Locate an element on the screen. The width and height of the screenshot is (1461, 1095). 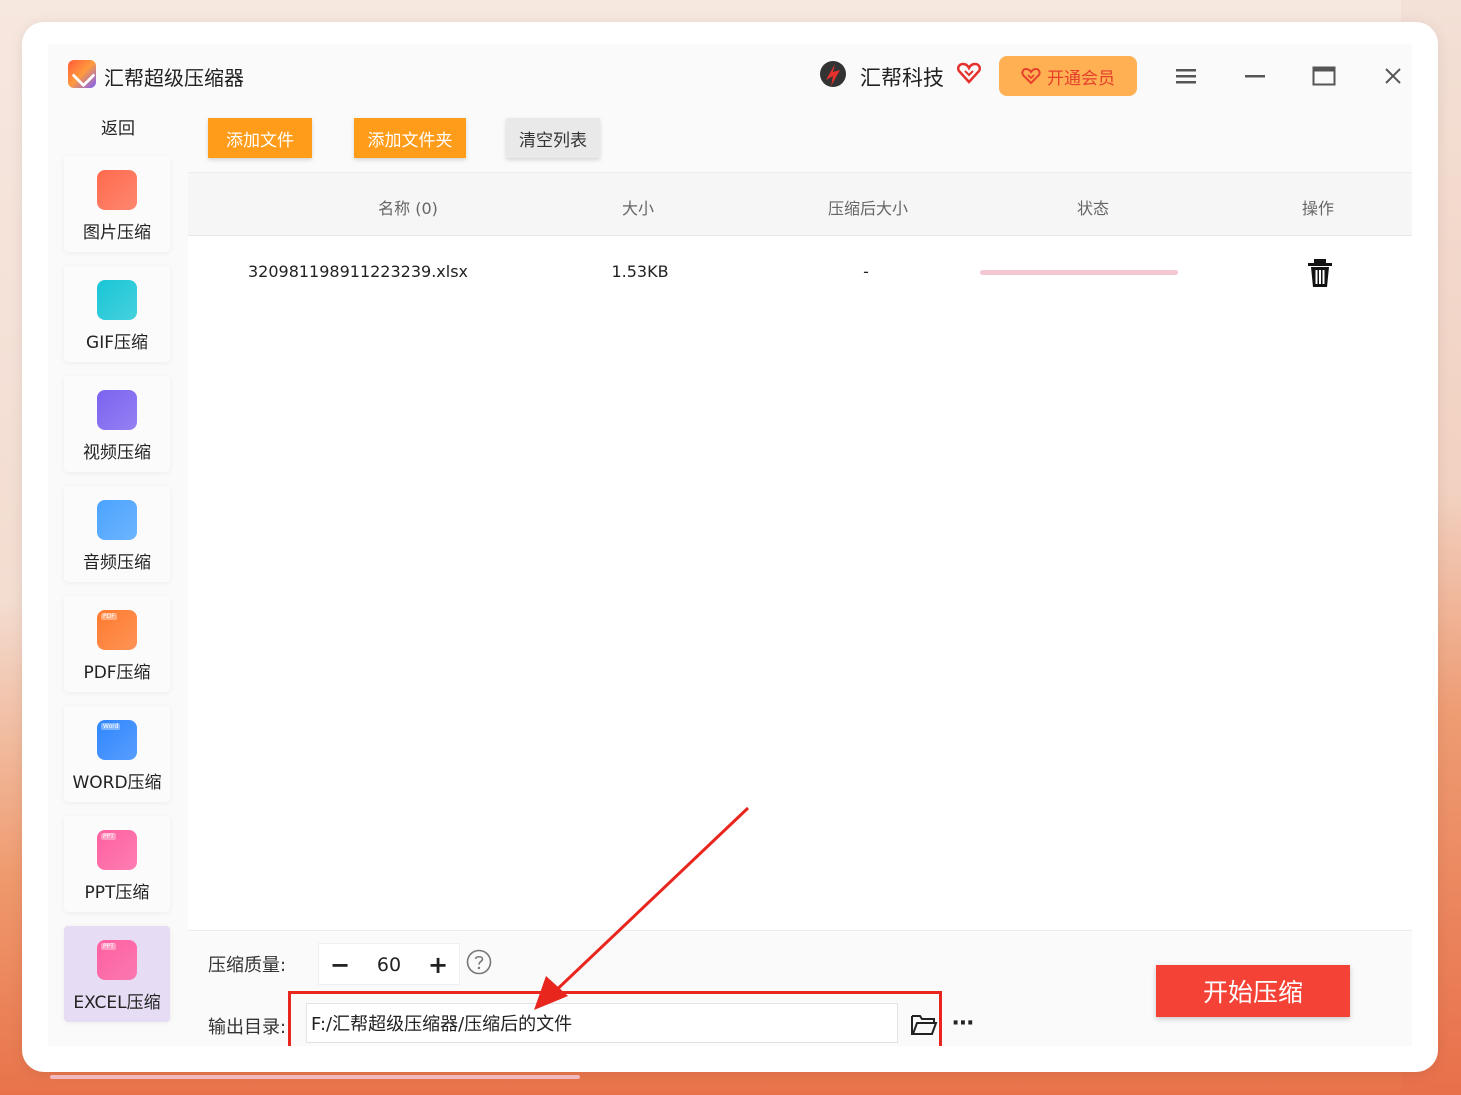
close-icon is located at coordinates (1393, 76).